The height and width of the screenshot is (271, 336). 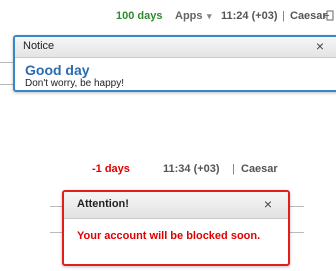 I want to click on attention-title: Attention!, so click(x=103, y=204).